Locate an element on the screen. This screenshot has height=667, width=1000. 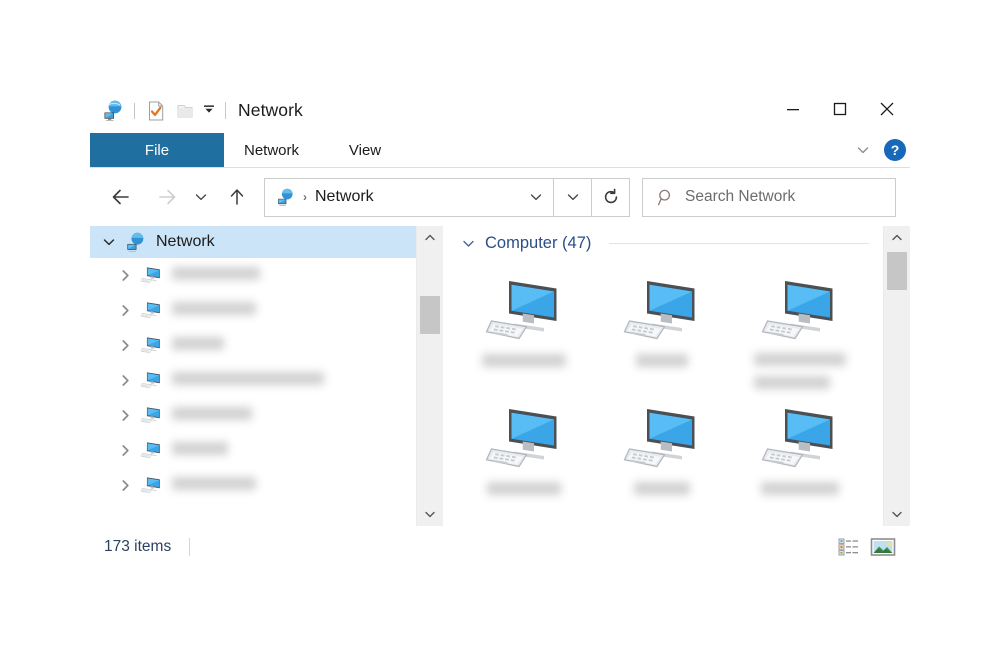
title-bar: Network is located at coordinates (500, 110).